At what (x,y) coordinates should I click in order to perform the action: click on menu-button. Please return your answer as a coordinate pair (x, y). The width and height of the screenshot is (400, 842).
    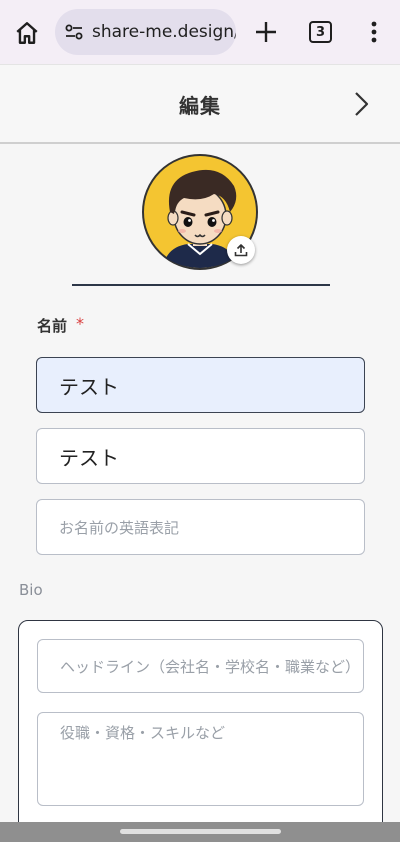
    Looking at the image, I should click on (374, 32).